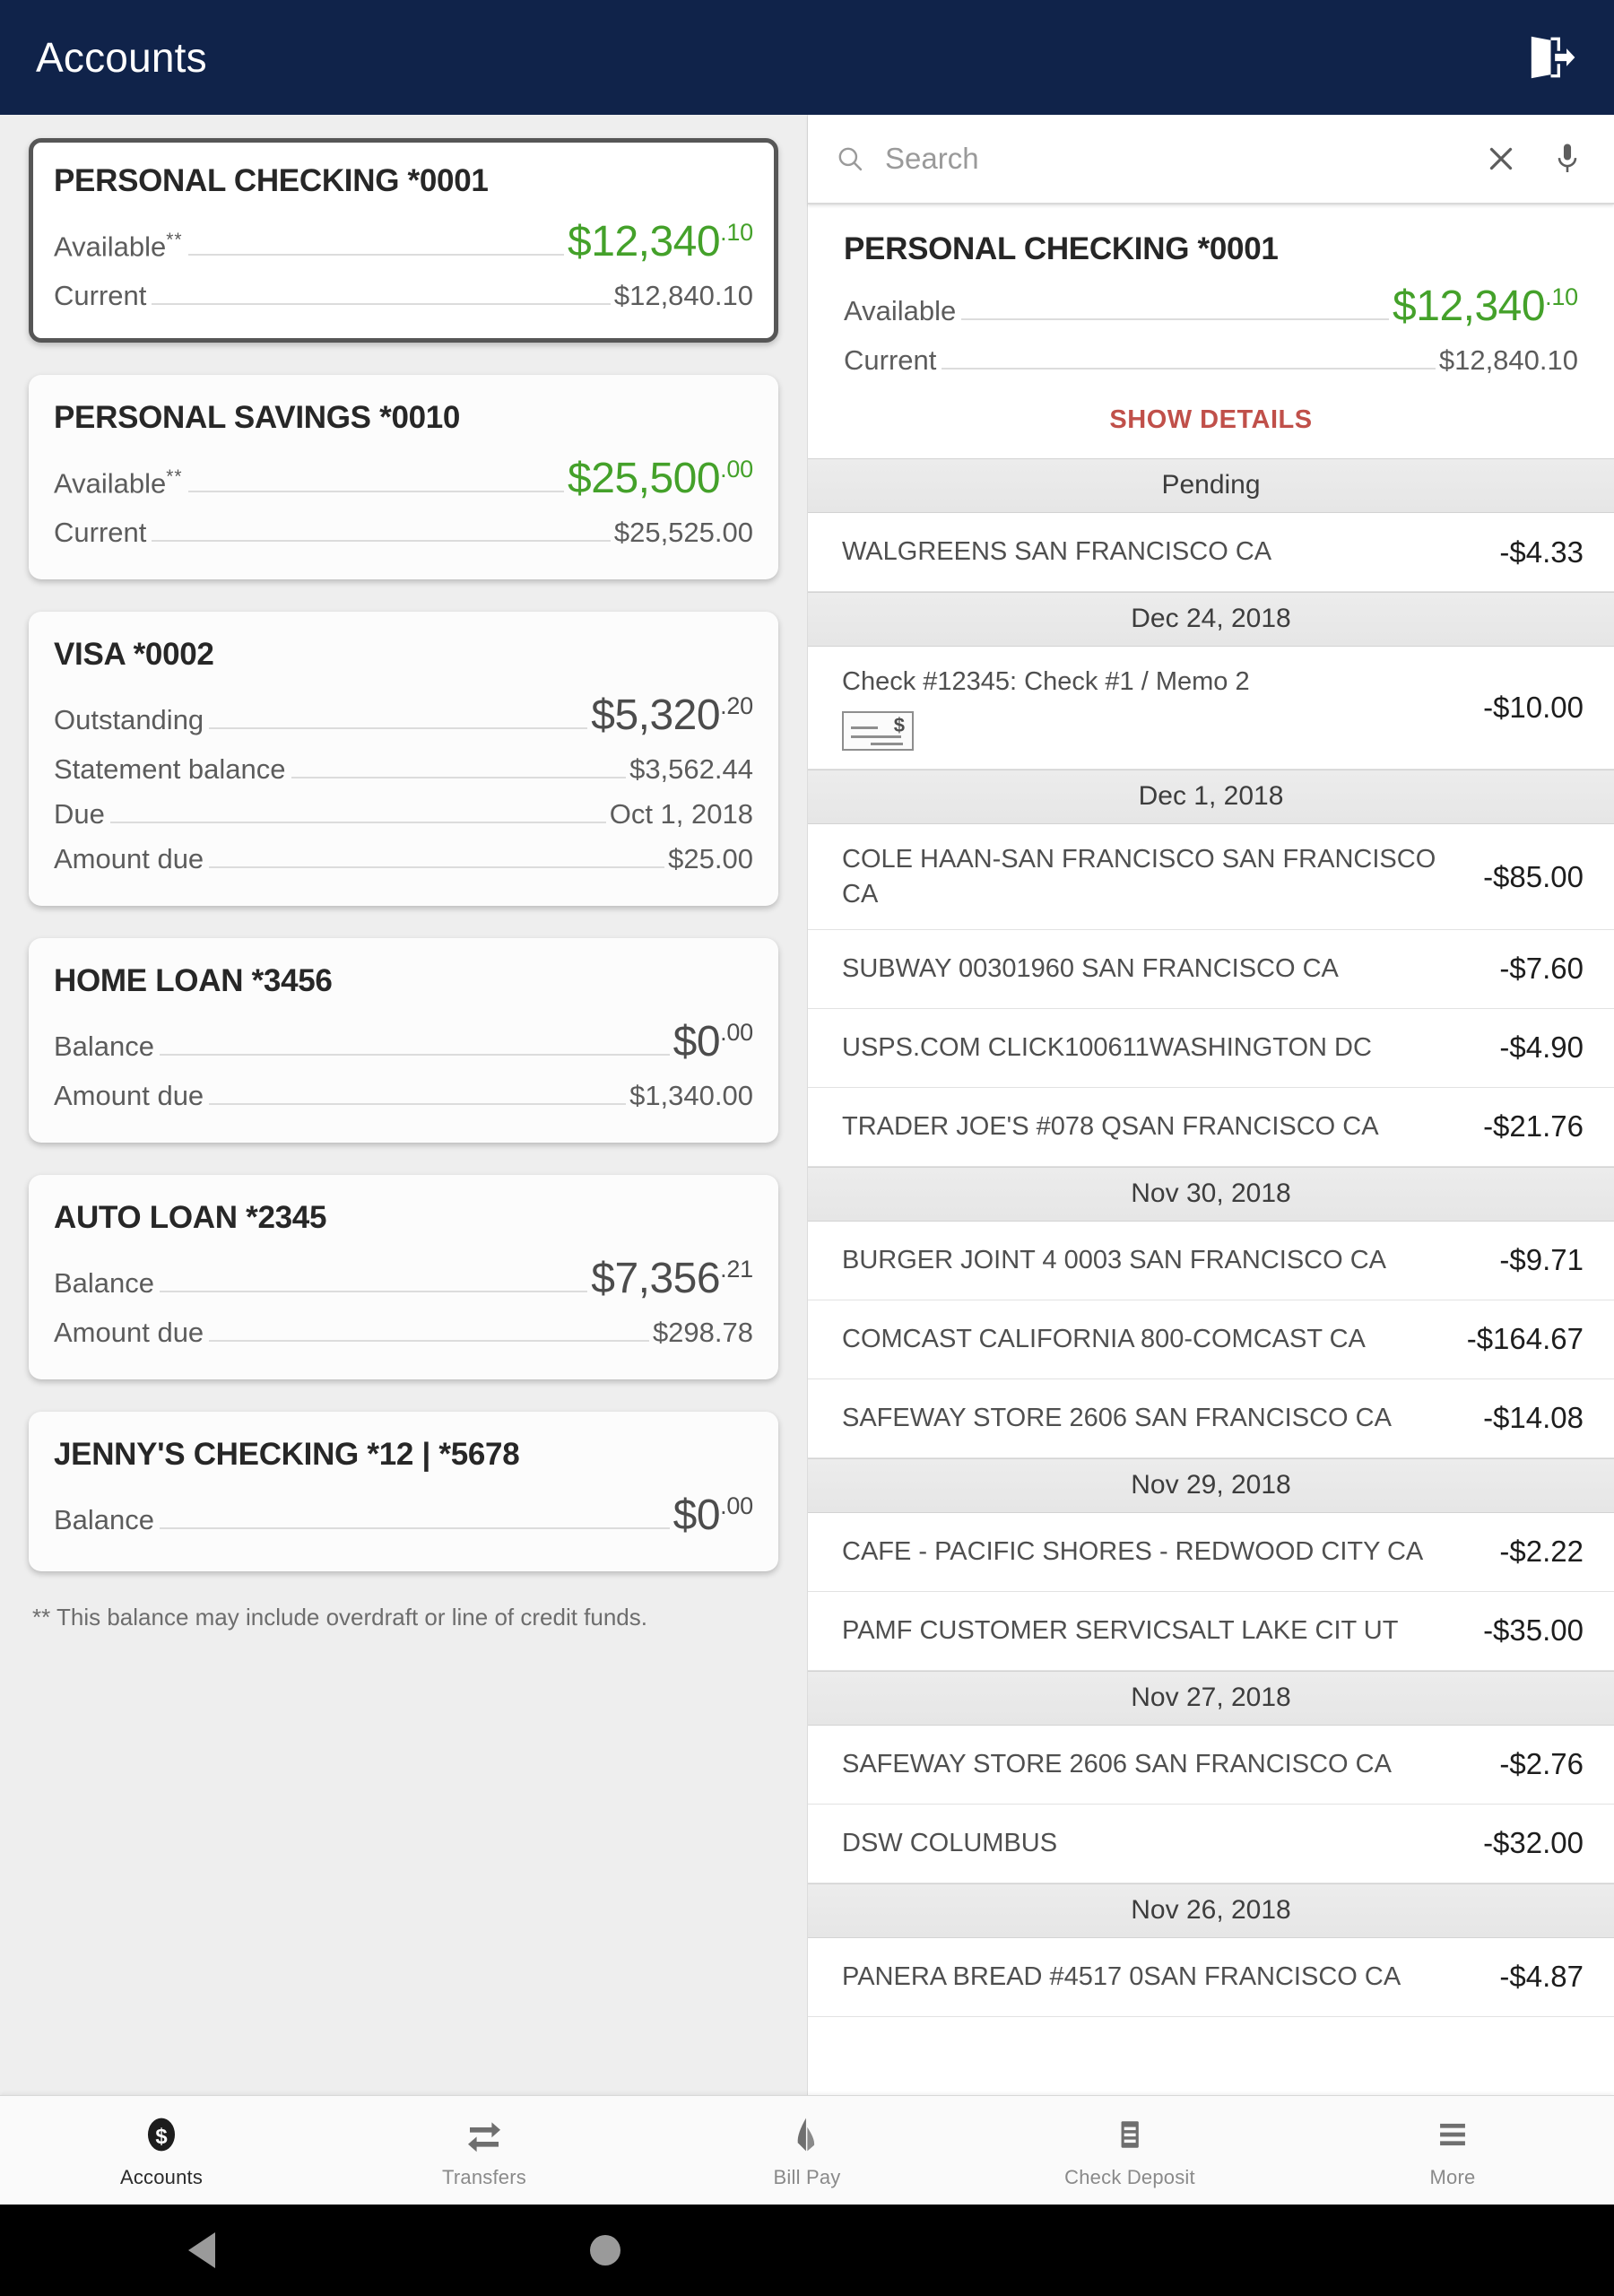 The height and width of the screenshot is (2296, 1614). Describe the element at coordinates (1211, 552) in the screenshot. I see `transaction-row: WALGREENS SAN FRANCISCO CA -$4.33` at that location.